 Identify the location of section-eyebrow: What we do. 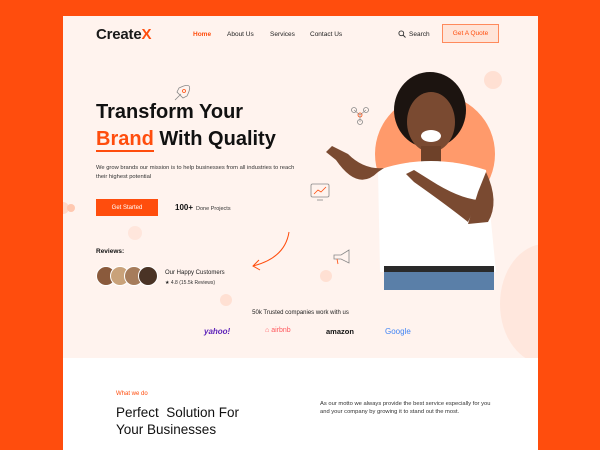
(132, 394).